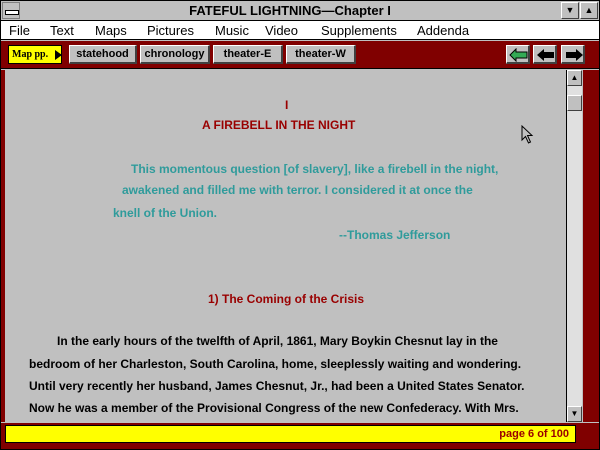 This screenshot has height=450, width=600. I want to click on previous-page-button, so click(545, 54).